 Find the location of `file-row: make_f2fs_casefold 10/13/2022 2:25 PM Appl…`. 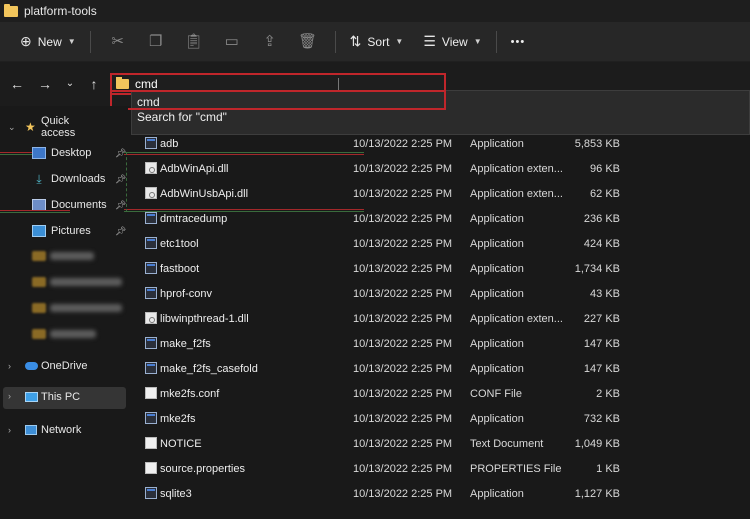

file-row: make_f2fs_casefold 10/13/2022 2:25 PM Appl… is located at coordinates (439, 368).